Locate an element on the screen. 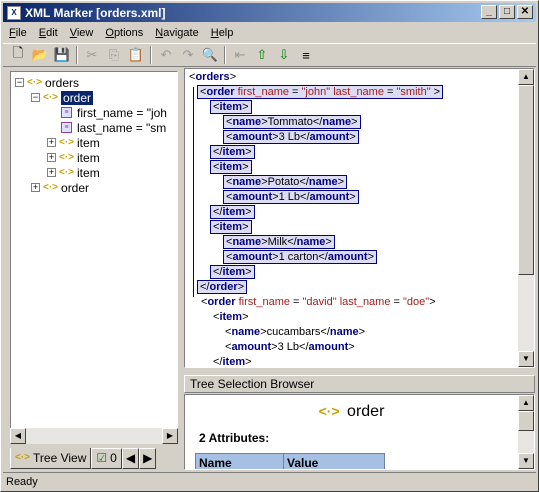 The image size is (539, 492). xml-line: <amount>1 carton</amount> is located at coordinates (300, 256).